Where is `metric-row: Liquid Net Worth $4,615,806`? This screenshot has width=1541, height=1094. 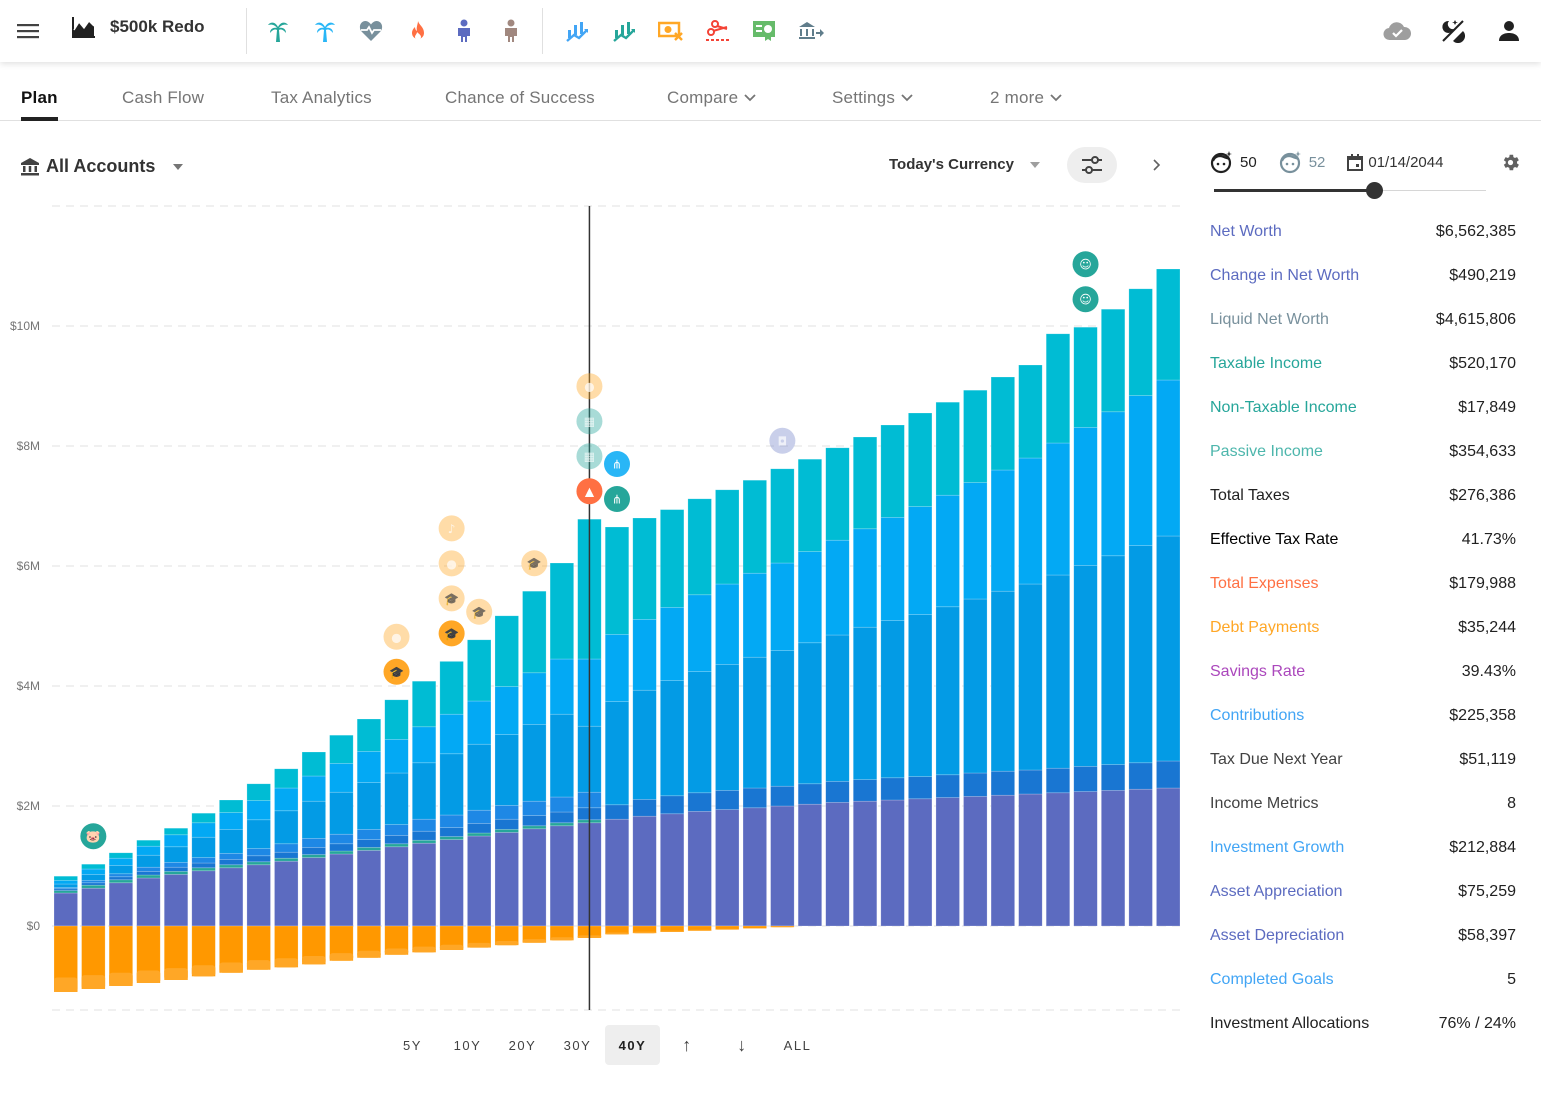
metric-row: Liquid Net Worth $4,615,806 is located at coordinates (1363, 330).